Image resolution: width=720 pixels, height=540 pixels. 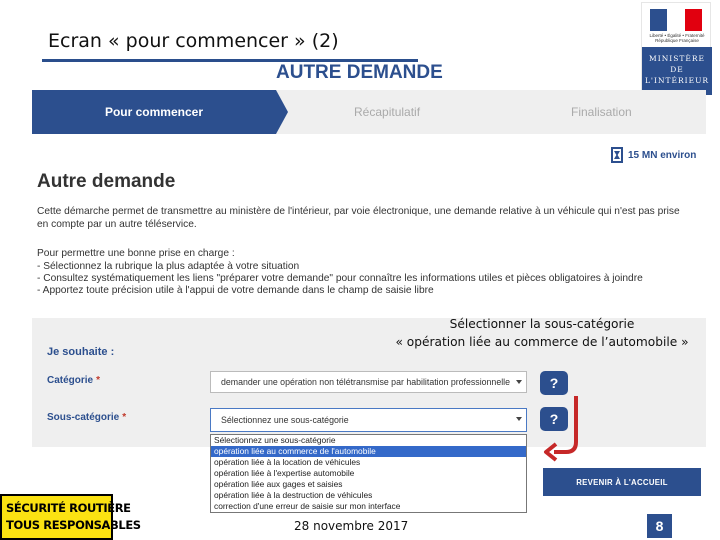 I want to click on page-heading: AUTRE DEMANDE, so click(x=359, y=72).